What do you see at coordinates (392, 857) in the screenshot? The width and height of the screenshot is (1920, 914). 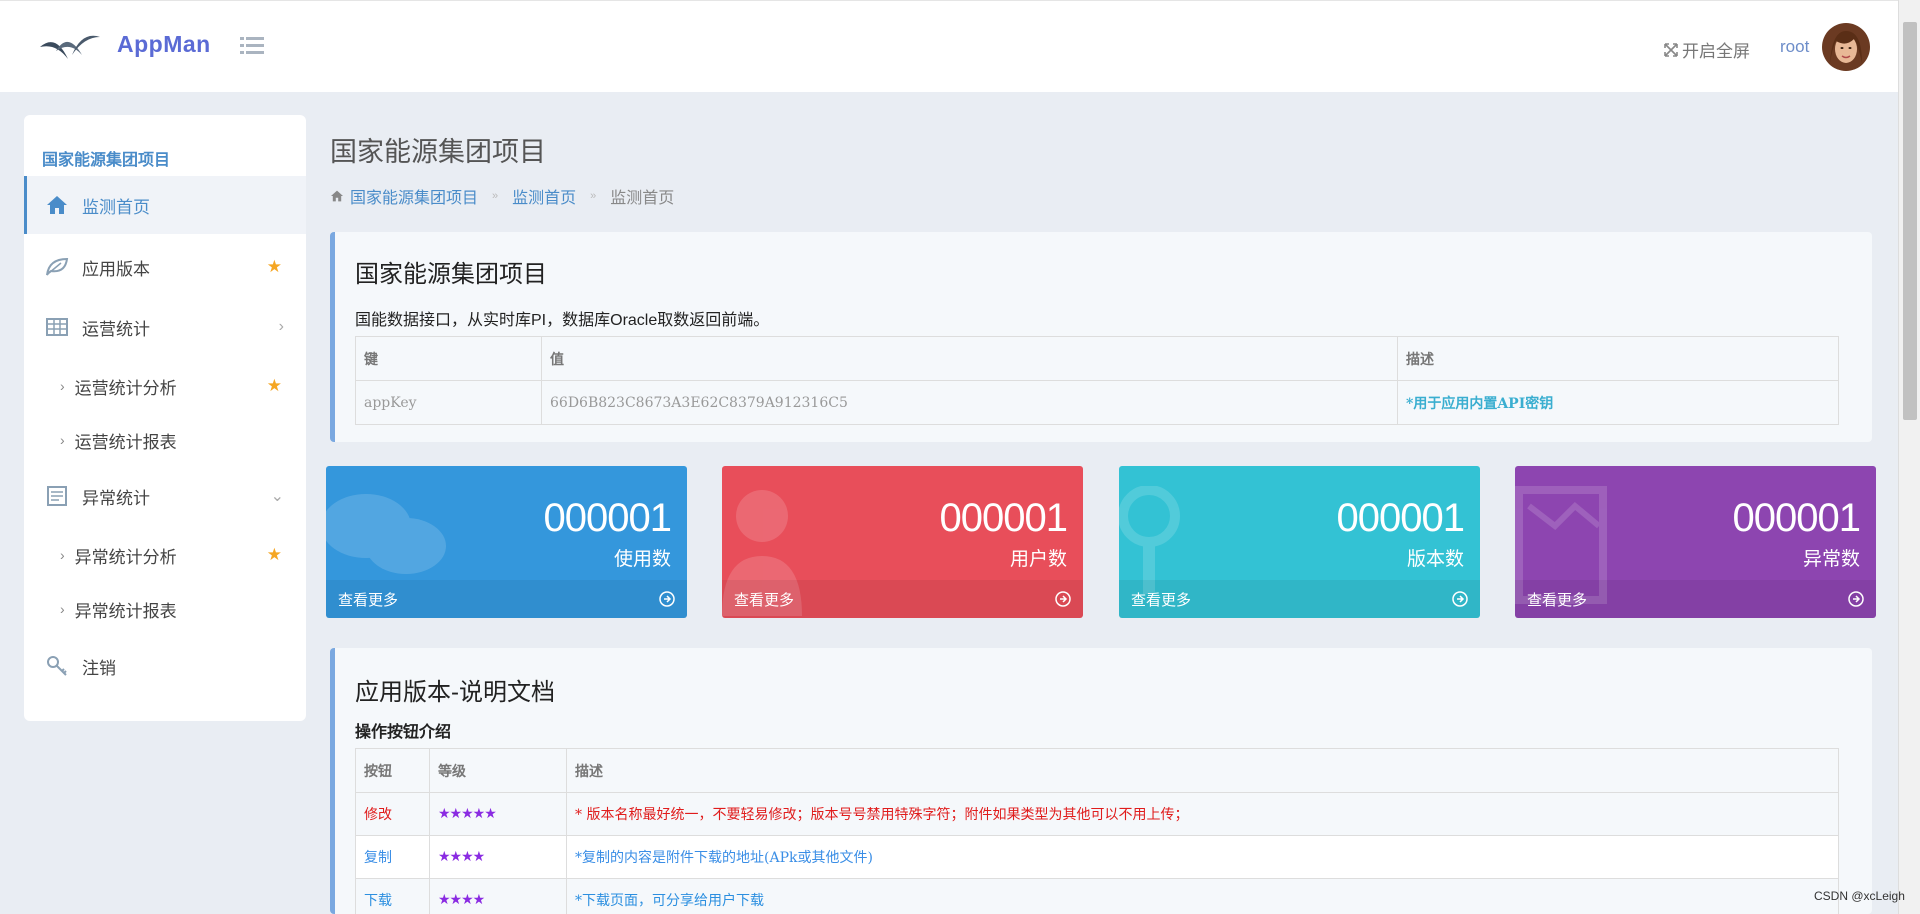 I see `table-cell: 复制` at bounding box center [392, 857].